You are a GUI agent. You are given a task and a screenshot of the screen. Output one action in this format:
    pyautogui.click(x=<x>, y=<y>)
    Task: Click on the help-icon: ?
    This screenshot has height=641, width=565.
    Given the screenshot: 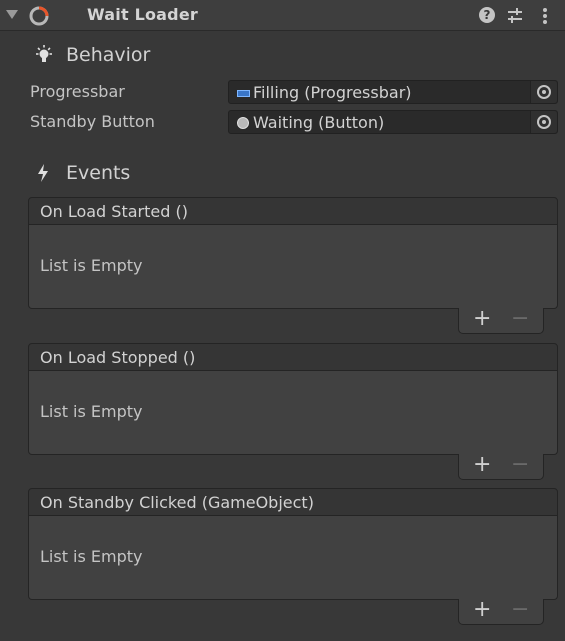 What is the action you would take?
    pyautogui.click(x=487, y=15)
    